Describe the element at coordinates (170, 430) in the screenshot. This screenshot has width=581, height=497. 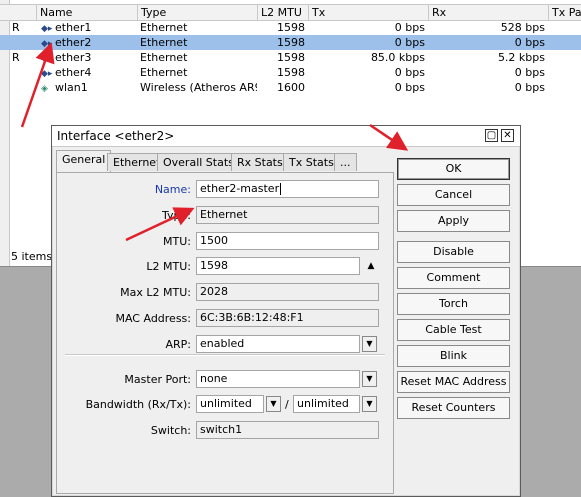
I see `switch-label: Switch:` at that location.